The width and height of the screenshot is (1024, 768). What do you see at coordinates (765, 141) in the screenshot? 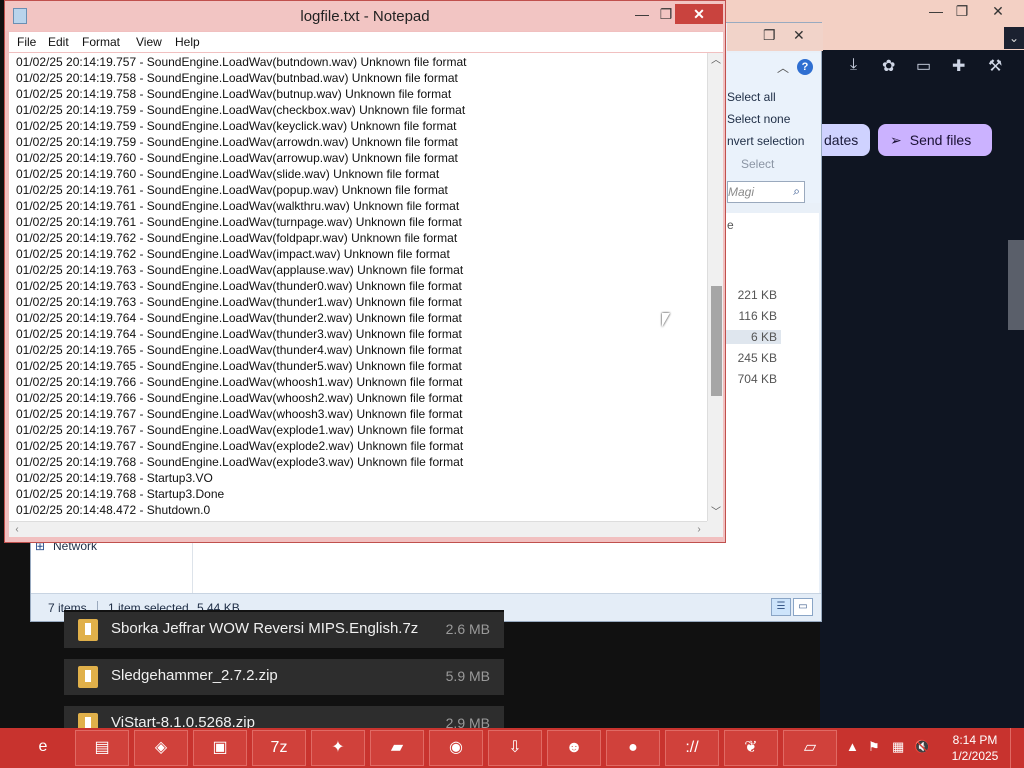
I see `invert-selection-button: nvert selection` at bounding box center [765, 141].